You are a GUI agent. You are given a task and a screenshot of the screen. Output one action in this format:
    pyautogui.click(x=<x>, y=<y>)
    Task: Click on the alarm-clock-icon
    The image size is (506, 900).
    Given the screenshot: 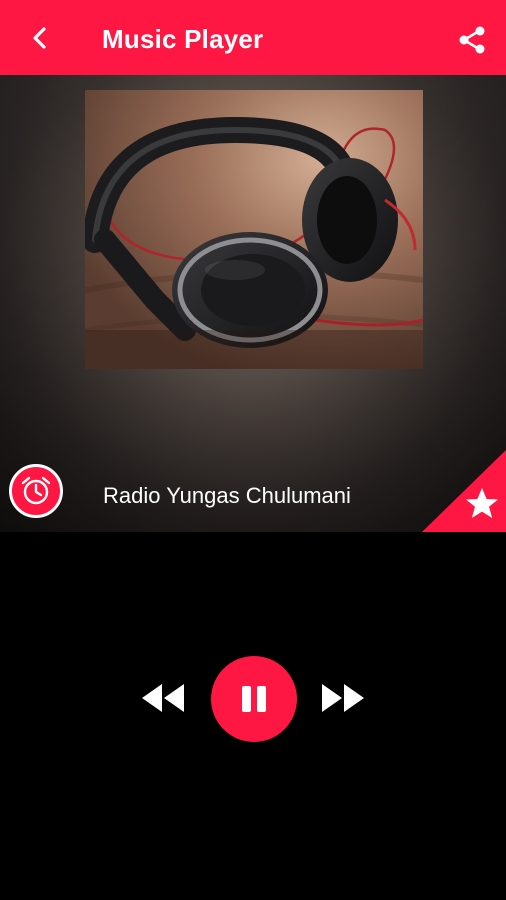 What is the action you would take?
    pyautogui.click(x=36, y=490)
    